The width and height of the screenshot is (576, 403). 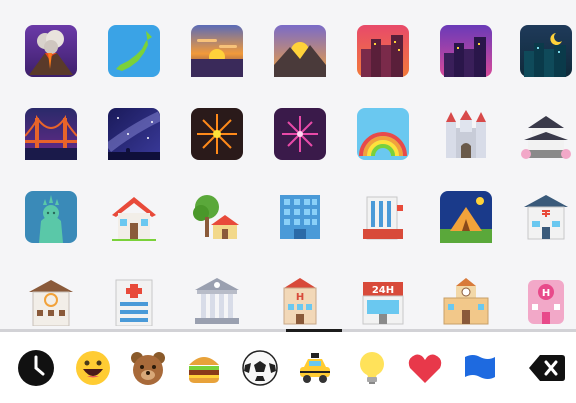 What do you see at coordinates (217, 51) in the screenshot?
I see `sunrise-icon` at bounding box center [217, 51].